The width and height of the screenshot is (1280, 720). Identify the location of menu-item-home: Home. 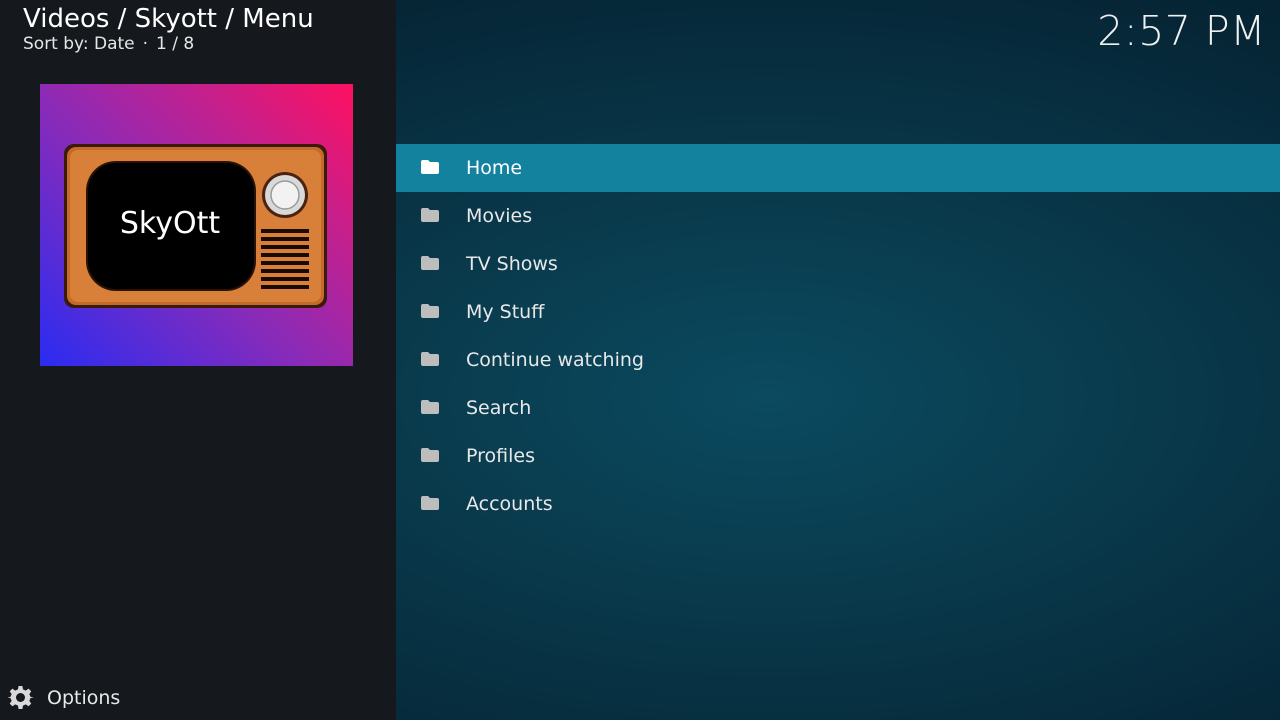
(838, 168).